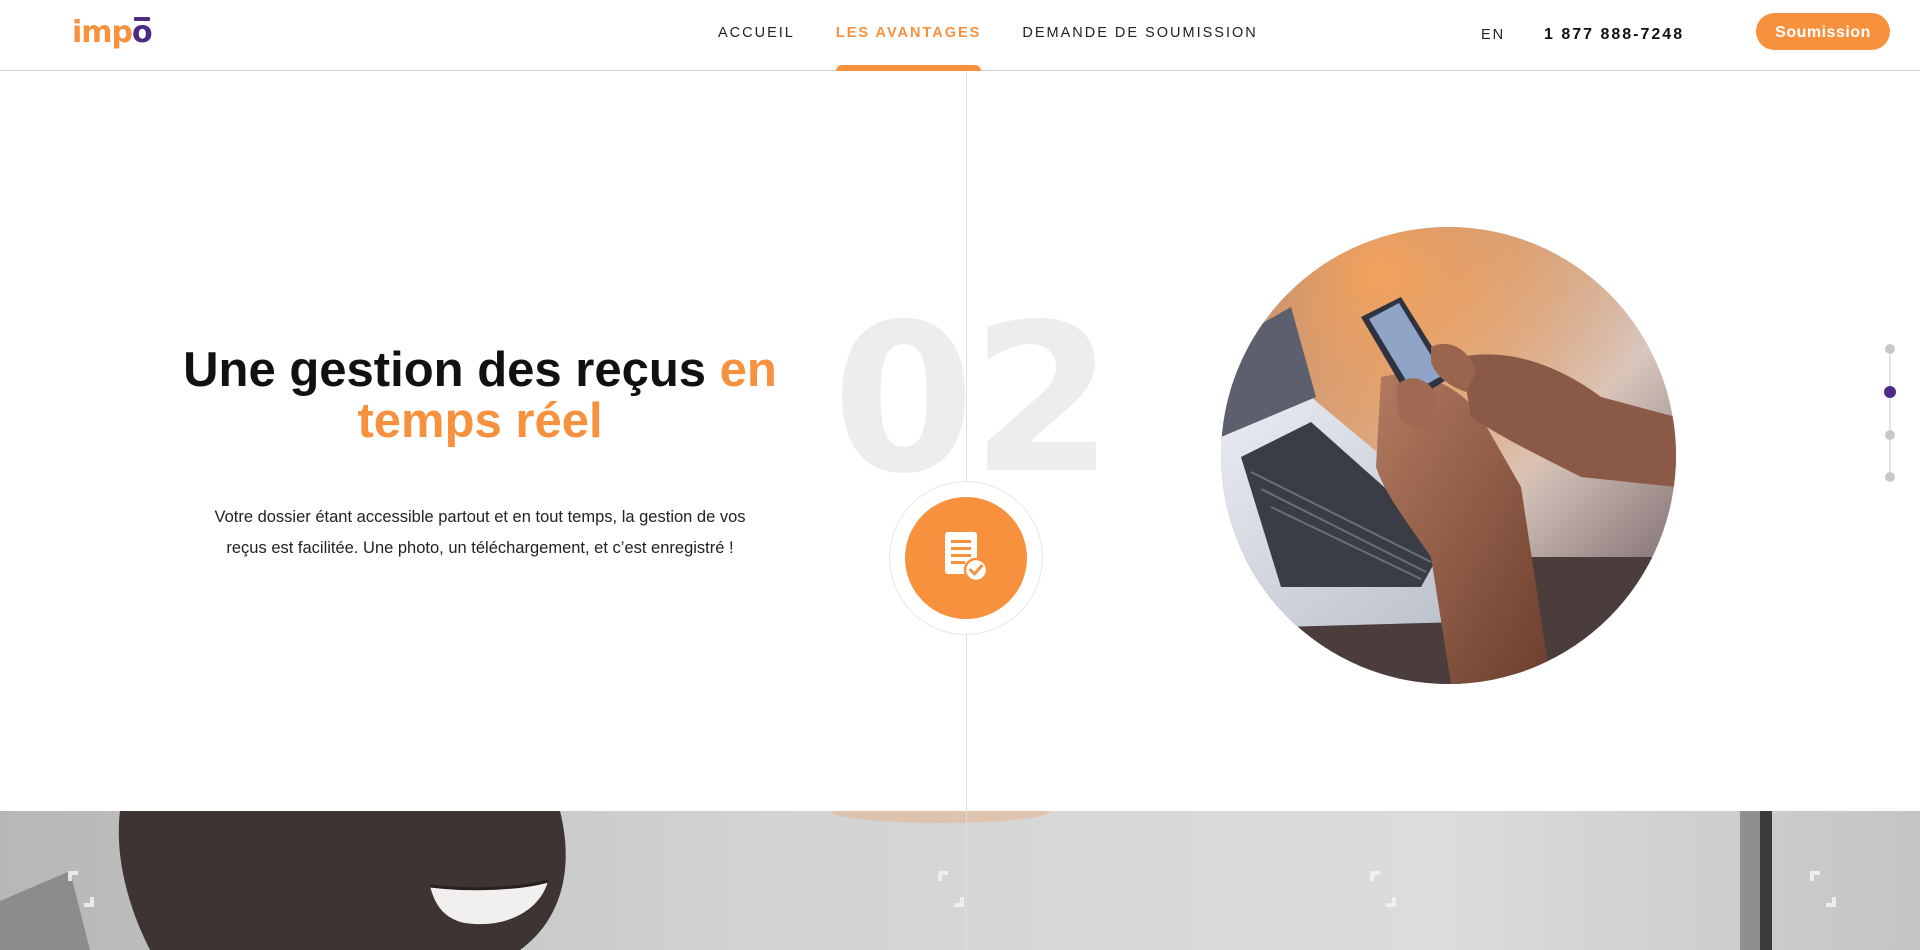  I want to click on language-switch: EN, so click(1493, 35).